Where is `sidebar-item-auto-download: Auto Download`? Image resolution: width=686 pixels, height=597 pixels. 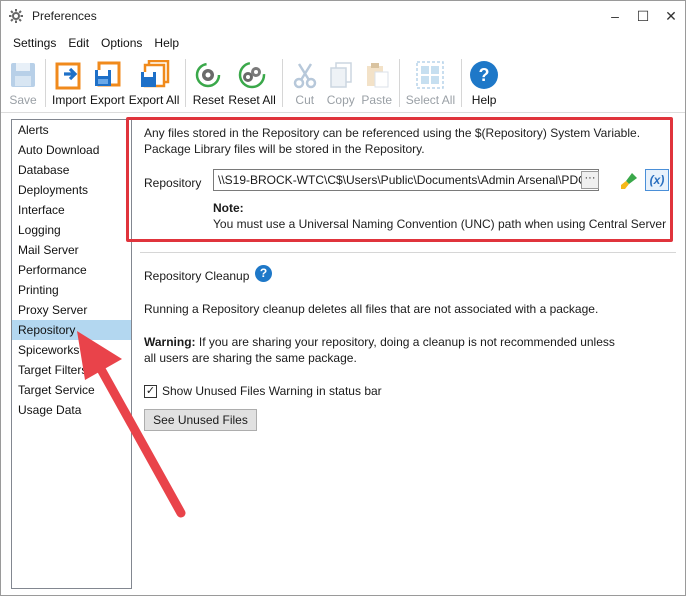 sidebar-item-auto-download: Auto Download is located at coordinates (71, 150).